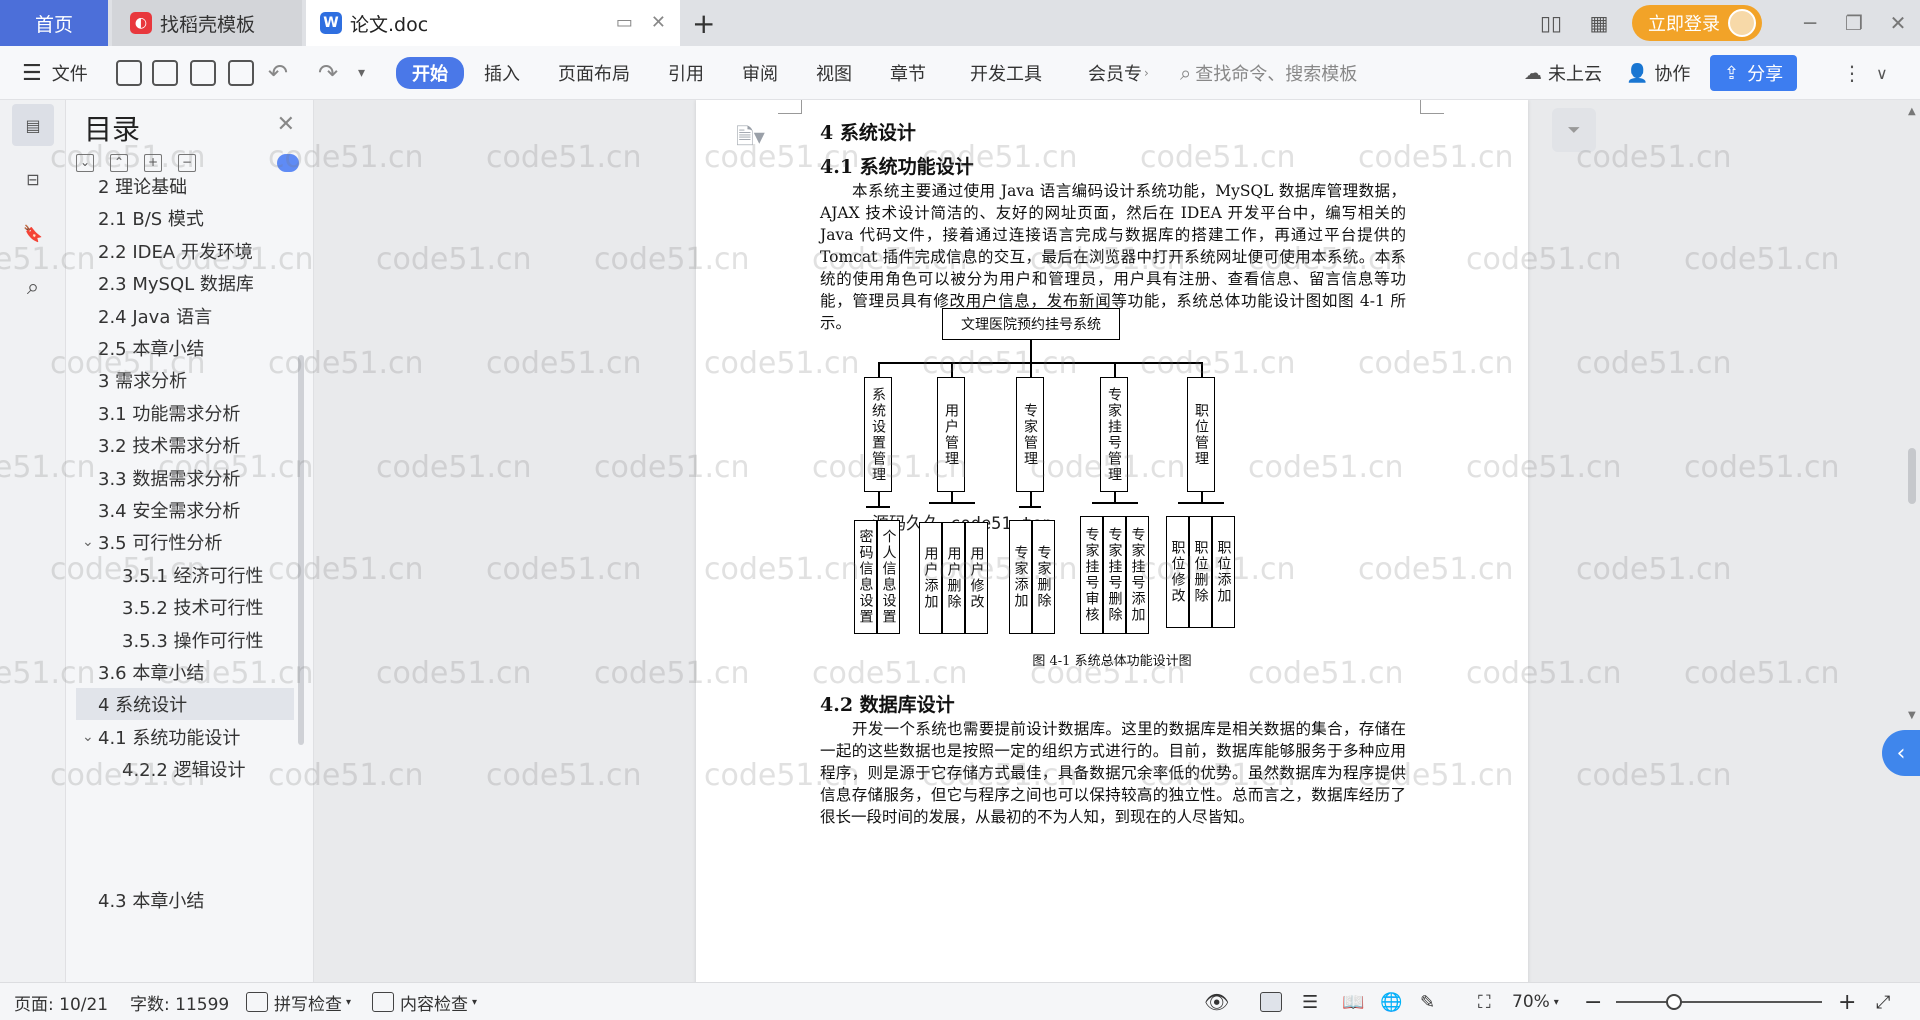 The width and height of the screenshot is (1920, 1020). What do you see at coordinates (1353, 1001) in the screenshot?
I see `reading-view-icon: 📖` at bounding box center [1353, 1001].